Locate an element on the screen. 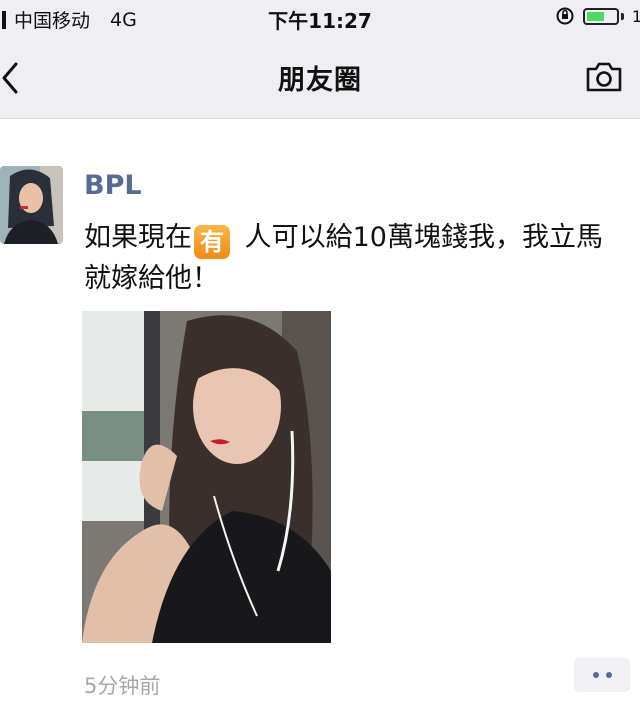 The width and height of the screenshot is (640, 719). emoji-you-badge: 有 is located at coordinates (212, 242).